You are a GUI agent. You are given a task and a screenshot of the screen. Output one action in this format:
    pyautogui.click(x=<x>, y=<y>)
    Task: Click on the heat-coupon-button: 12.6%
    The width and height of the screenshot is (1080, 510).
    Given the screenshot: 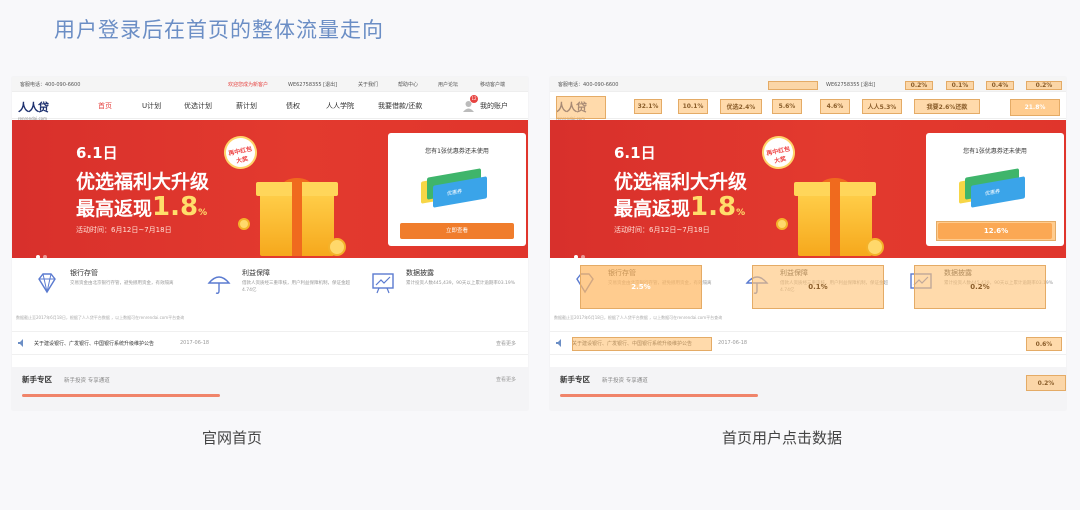 What is the action you would take?
    pyautogui.click(x=996, y=231)
    